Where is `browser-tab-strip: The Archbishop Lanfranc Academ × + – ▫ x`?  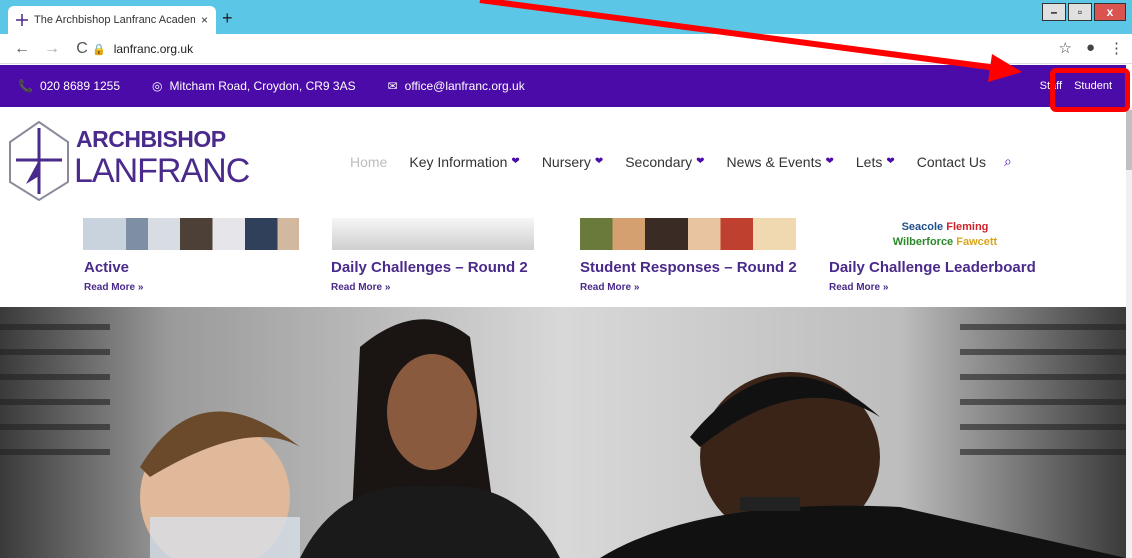
browser-tab-strip: The Archbishop Lanfranc Academ × + – ▫ x is located at coordinates (566, 17).